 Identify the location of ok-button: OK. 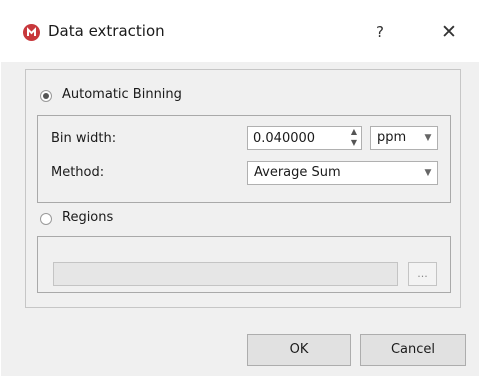
(299, 350).